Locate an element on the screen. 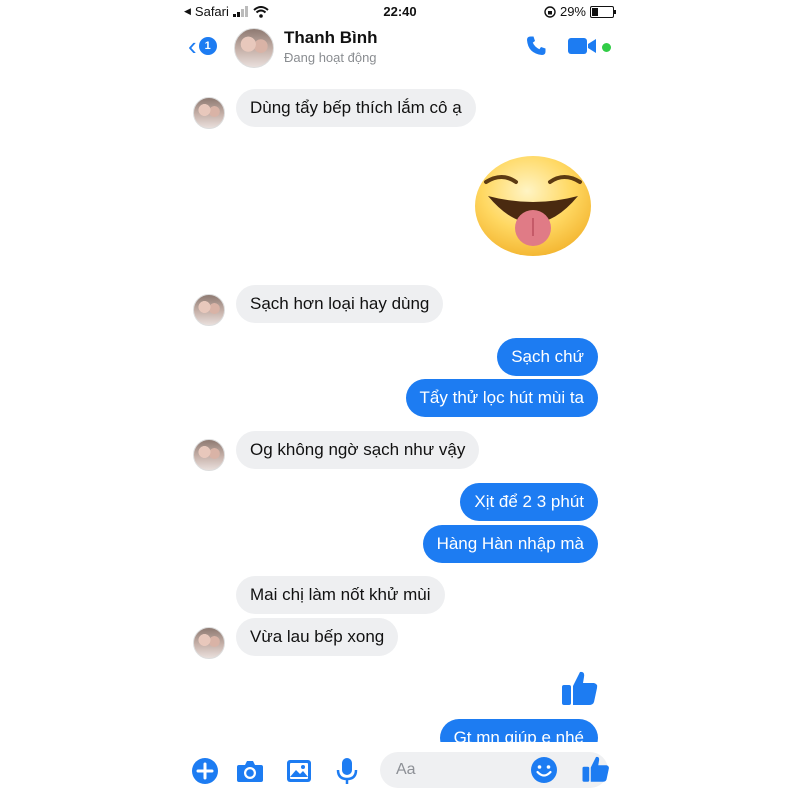 Image resolution: width=800 pixels, height=800 pixels. thumbs-up-icon is located at coordinates (580, 688).